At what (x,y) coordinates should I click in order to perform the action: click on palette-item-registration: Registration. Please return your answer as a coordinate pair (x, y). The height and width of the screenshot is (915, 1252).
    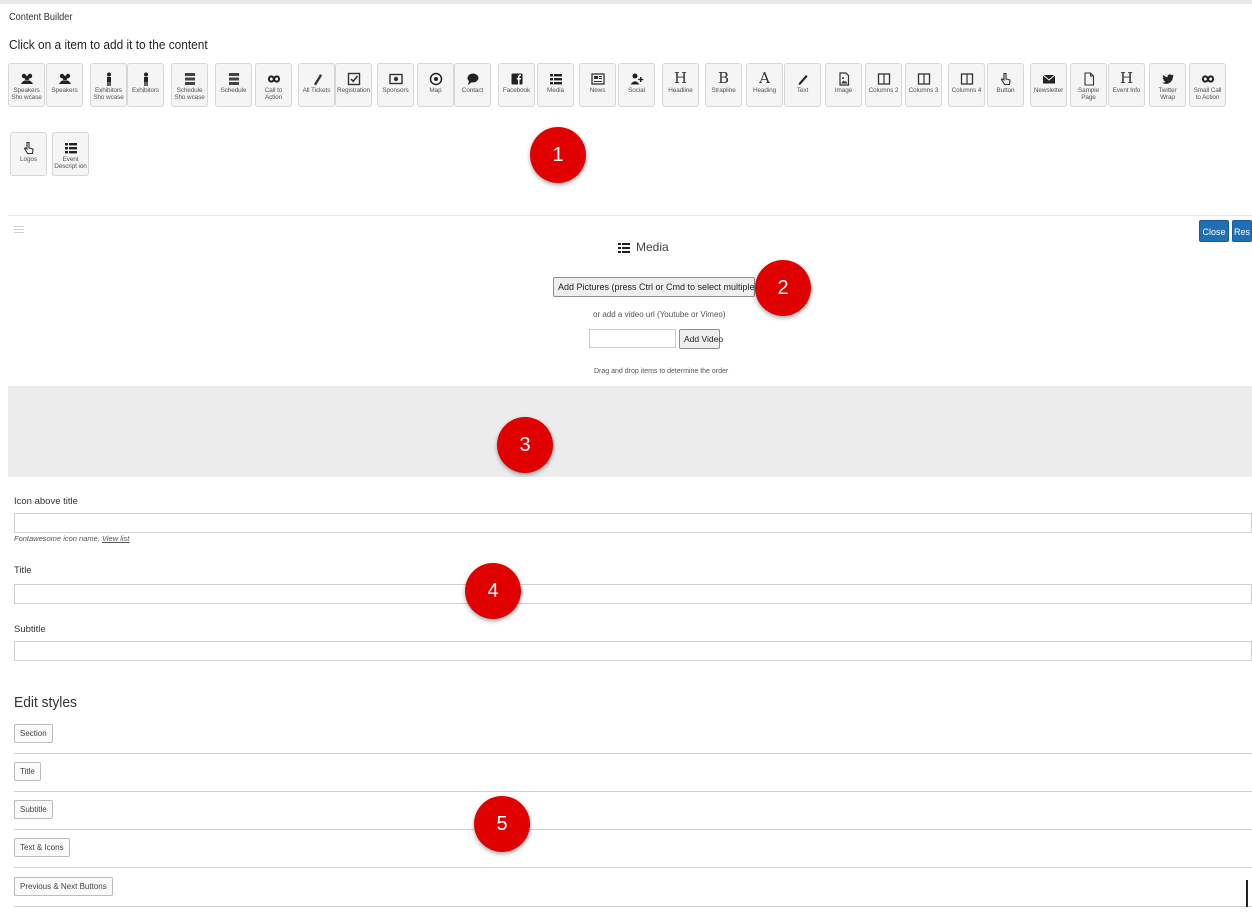
    Looking at the image, I should click on (353, 85).